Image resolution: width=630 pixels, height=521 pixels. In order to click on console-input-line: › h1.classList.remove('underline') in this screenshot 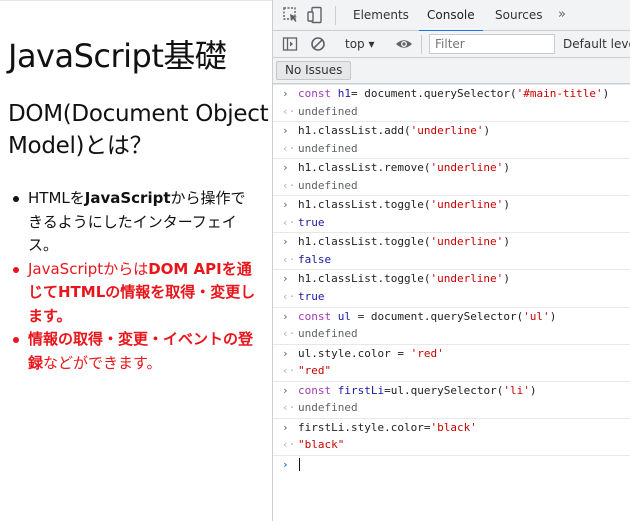, I will do `click(451, 167)`.